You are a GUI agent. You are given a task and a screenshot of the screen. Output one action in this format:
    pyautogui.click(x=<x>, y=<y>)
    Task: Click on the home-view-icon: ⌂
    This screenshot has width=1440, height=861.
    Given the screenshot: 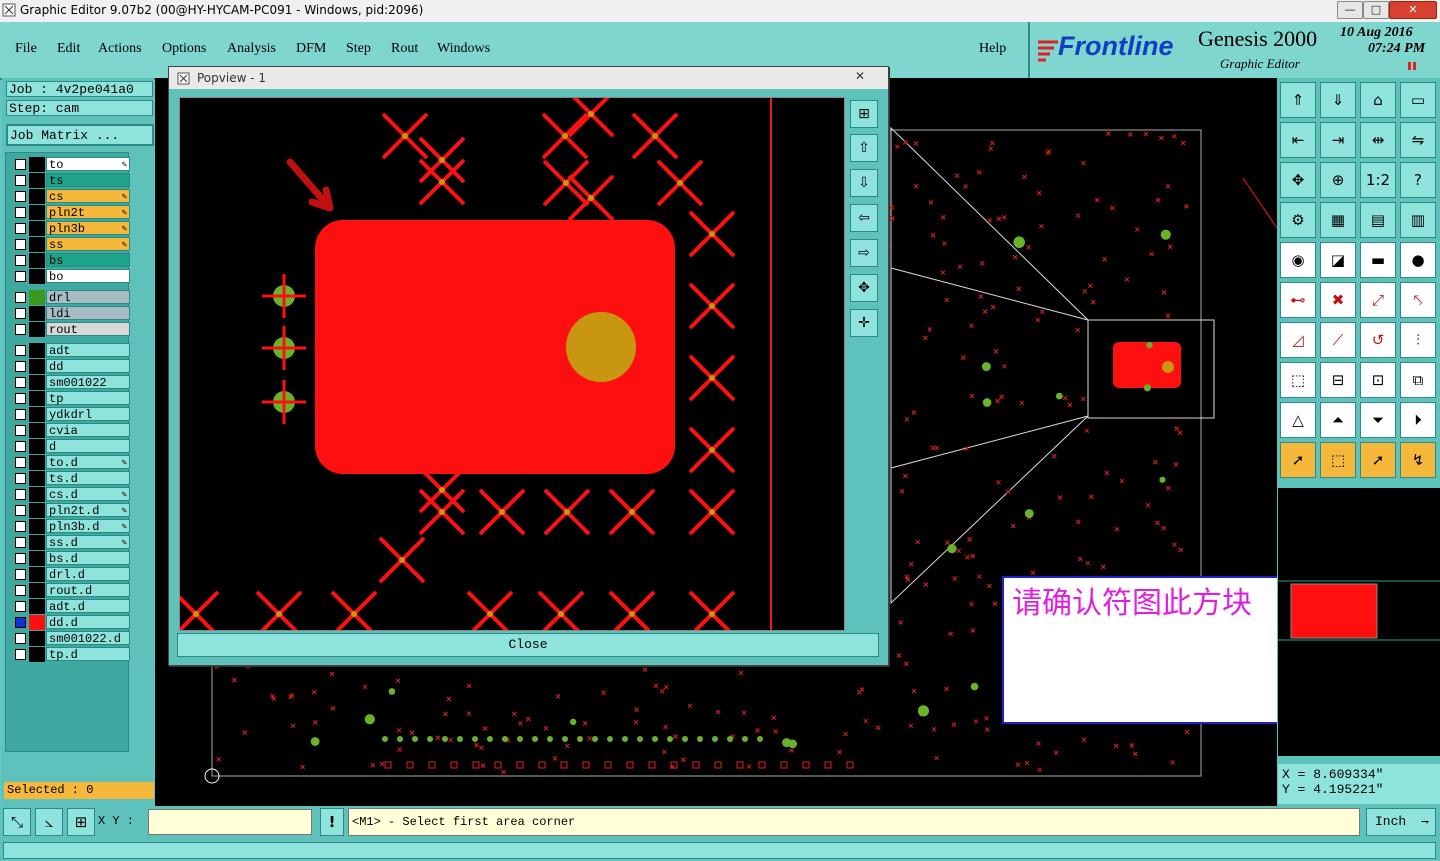 What is the action you would take?
    pyautogui.click(x=1378, y=100)
    